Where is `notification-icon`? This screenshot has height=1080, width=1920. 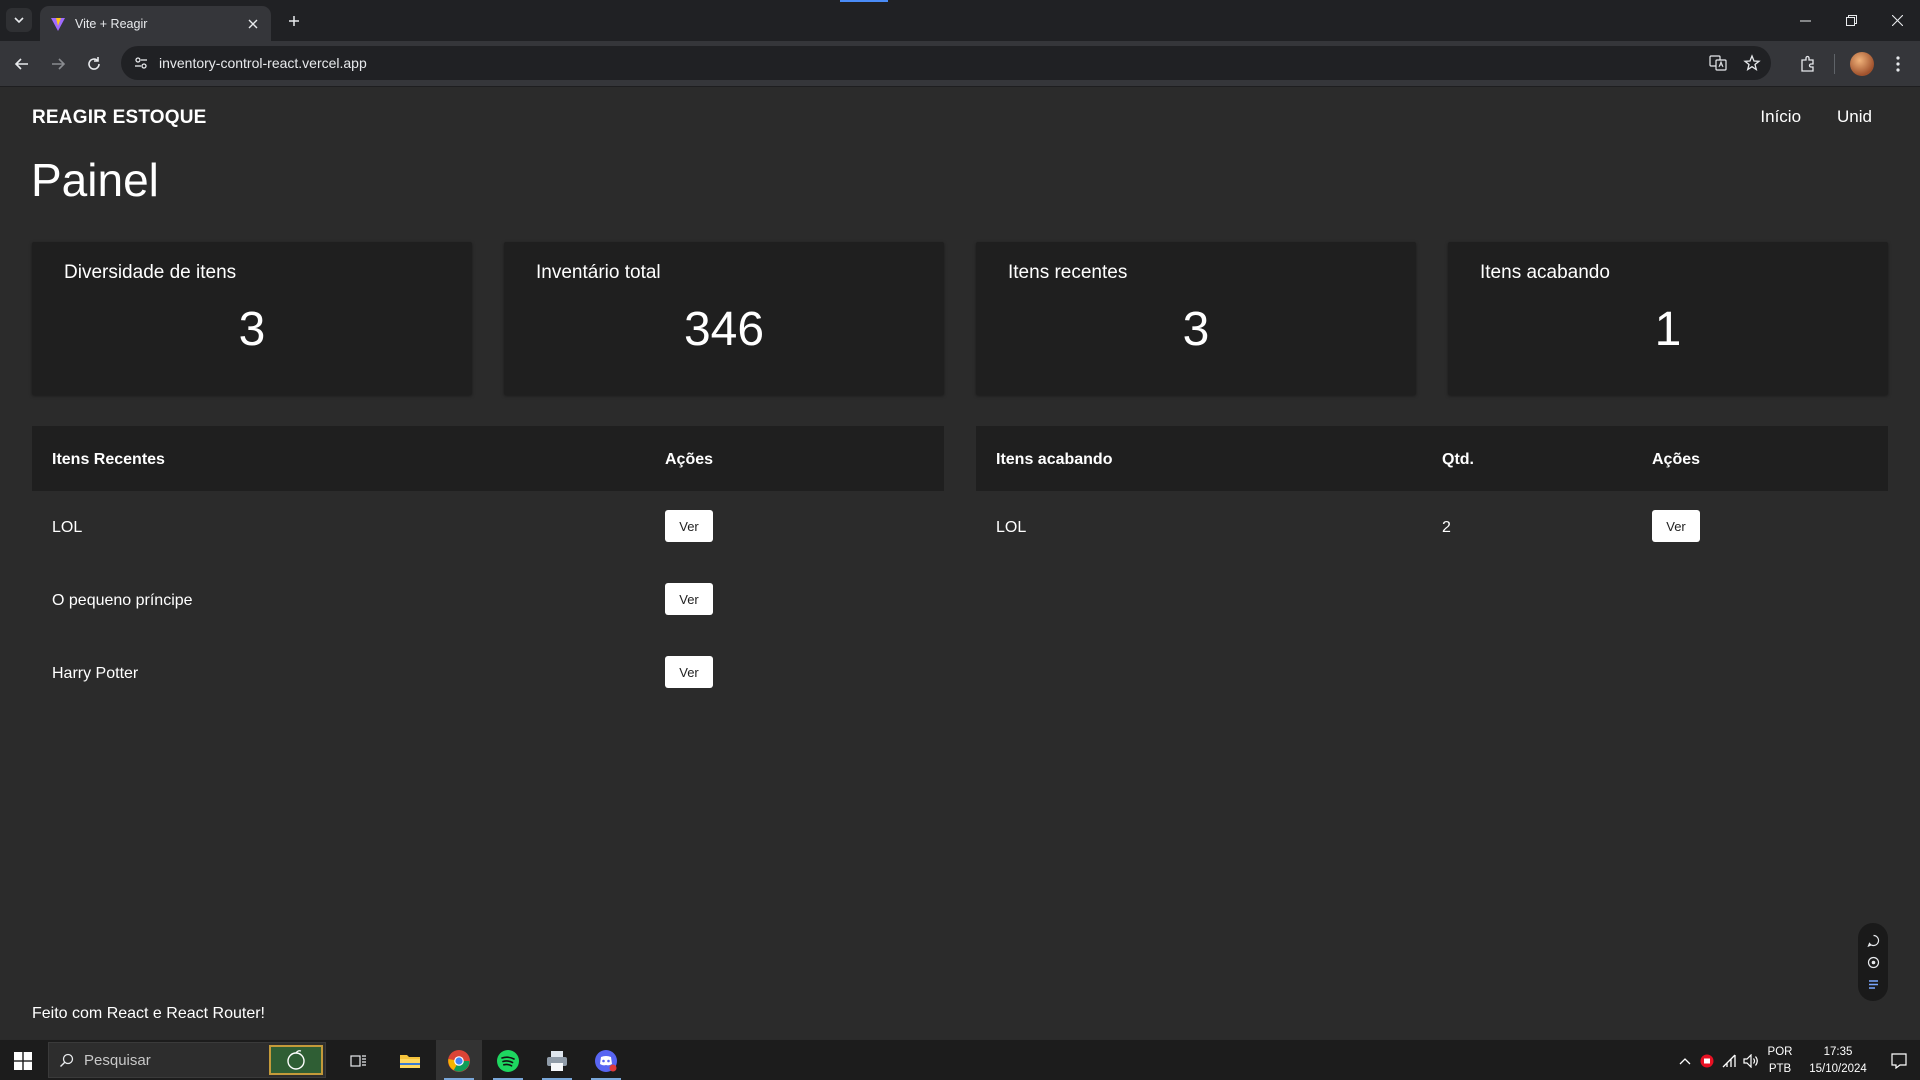 notification-icon is located at coordinates (1899, 1060).